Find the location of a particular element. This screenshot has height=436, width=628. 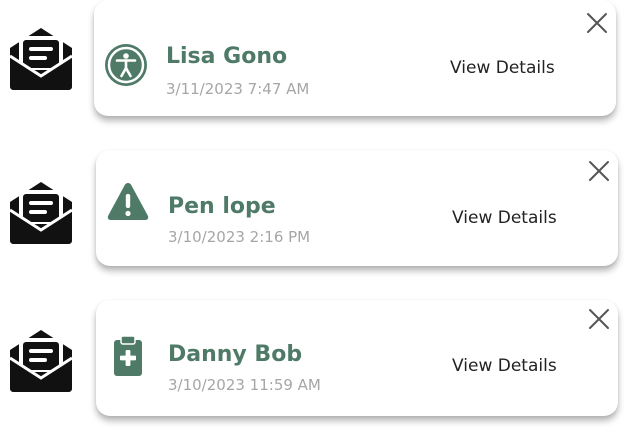

notification-timestamp: 3/10/2023 11:59 AM is located at coordinates (244, 385).